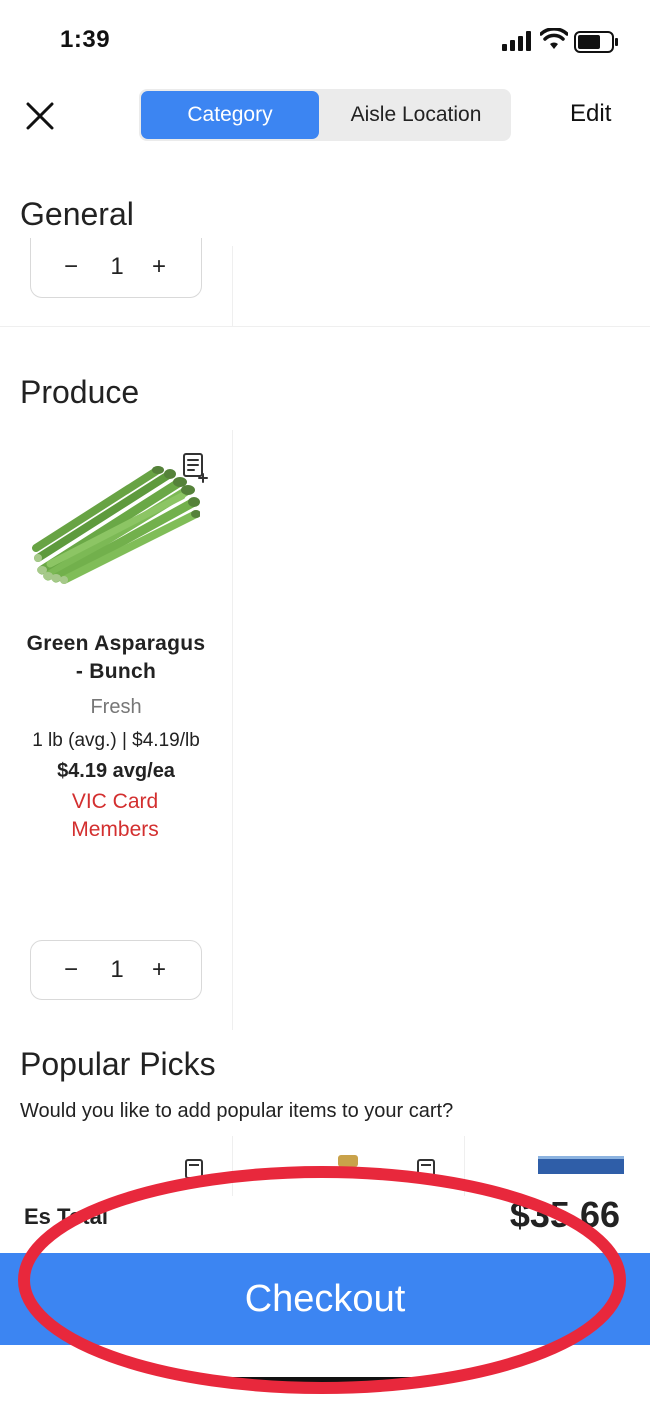 This screenshot has height=1405, width=650. I want to click on cellular-signal-icon, so click(516, 41).